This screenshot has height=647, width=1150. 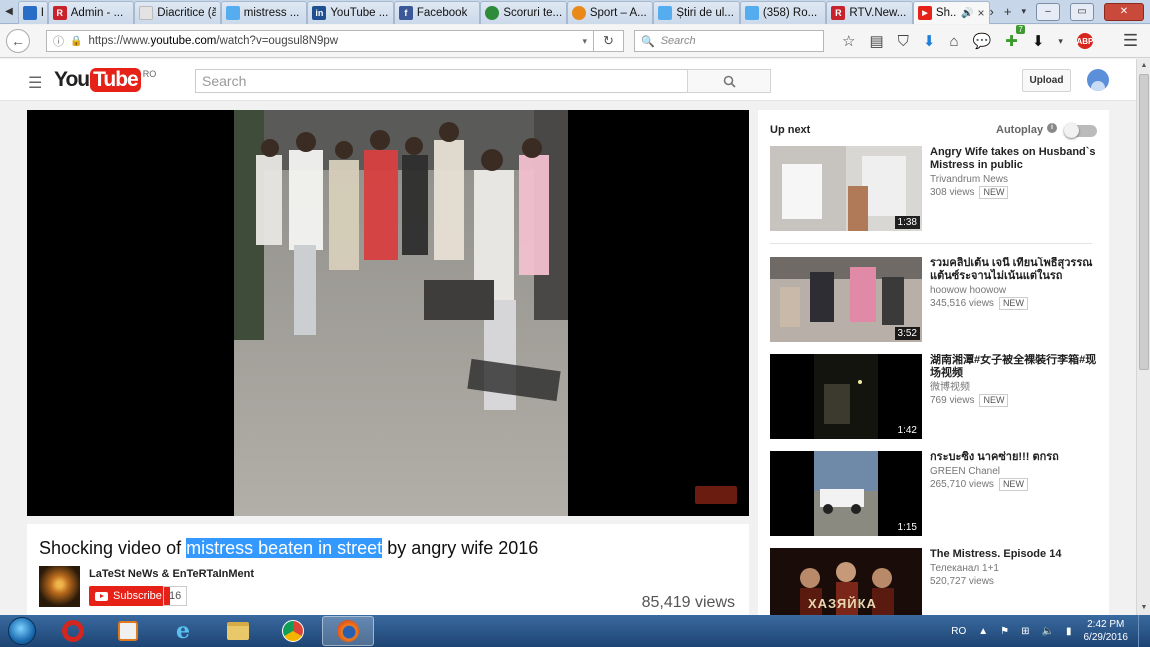 I want to click on close-tab-icon: ×, so click(x=980, y=13).